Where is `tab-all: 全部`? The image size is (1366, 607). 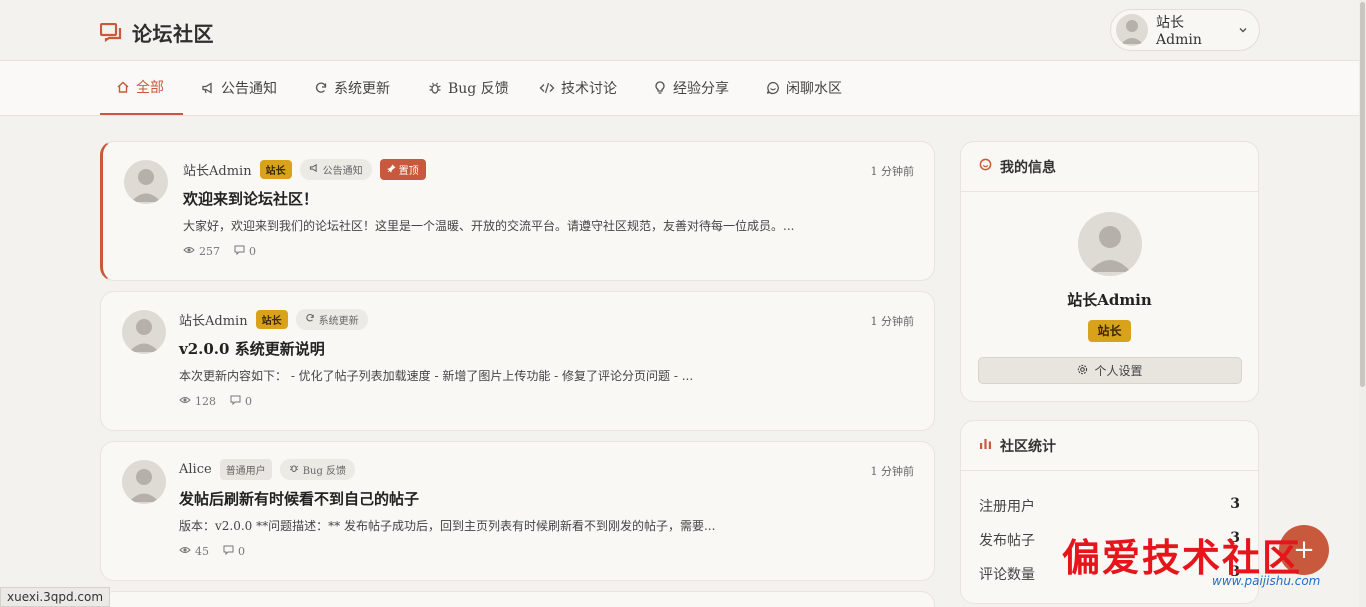 tab-all: 全部 is located at coordinates (141, 88).